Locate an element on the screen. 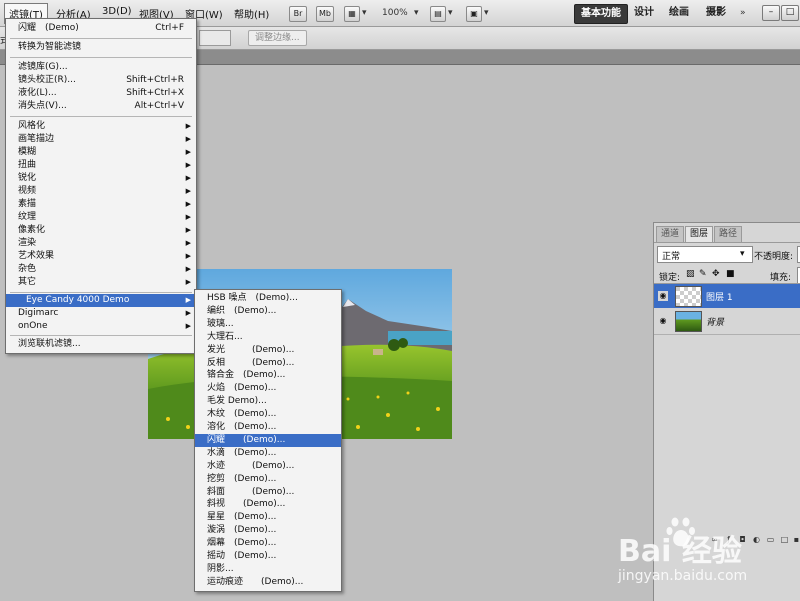 The height and width of the screenshot is (601, 800). layer-row-background: ◉ 背景 is located at coordinates (727, 321).